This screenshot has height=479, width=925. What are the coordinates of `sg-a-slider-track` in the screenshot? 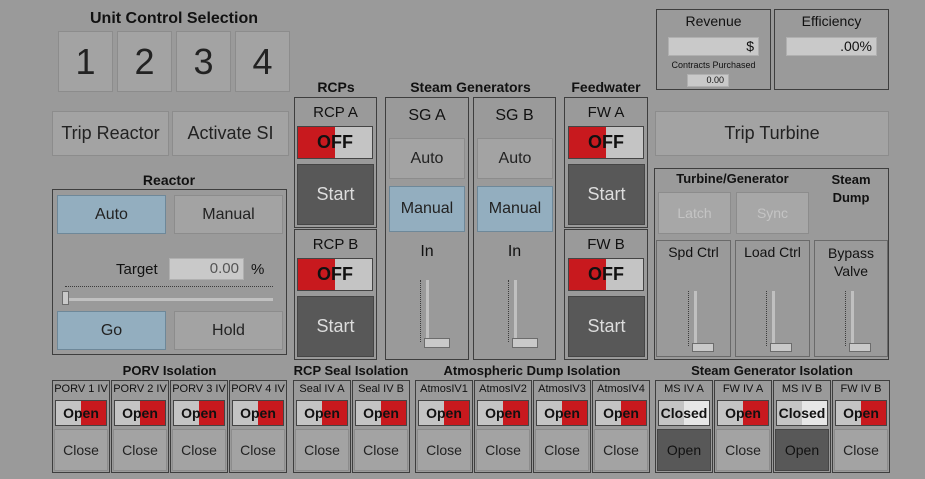 It's located at (427, 311).